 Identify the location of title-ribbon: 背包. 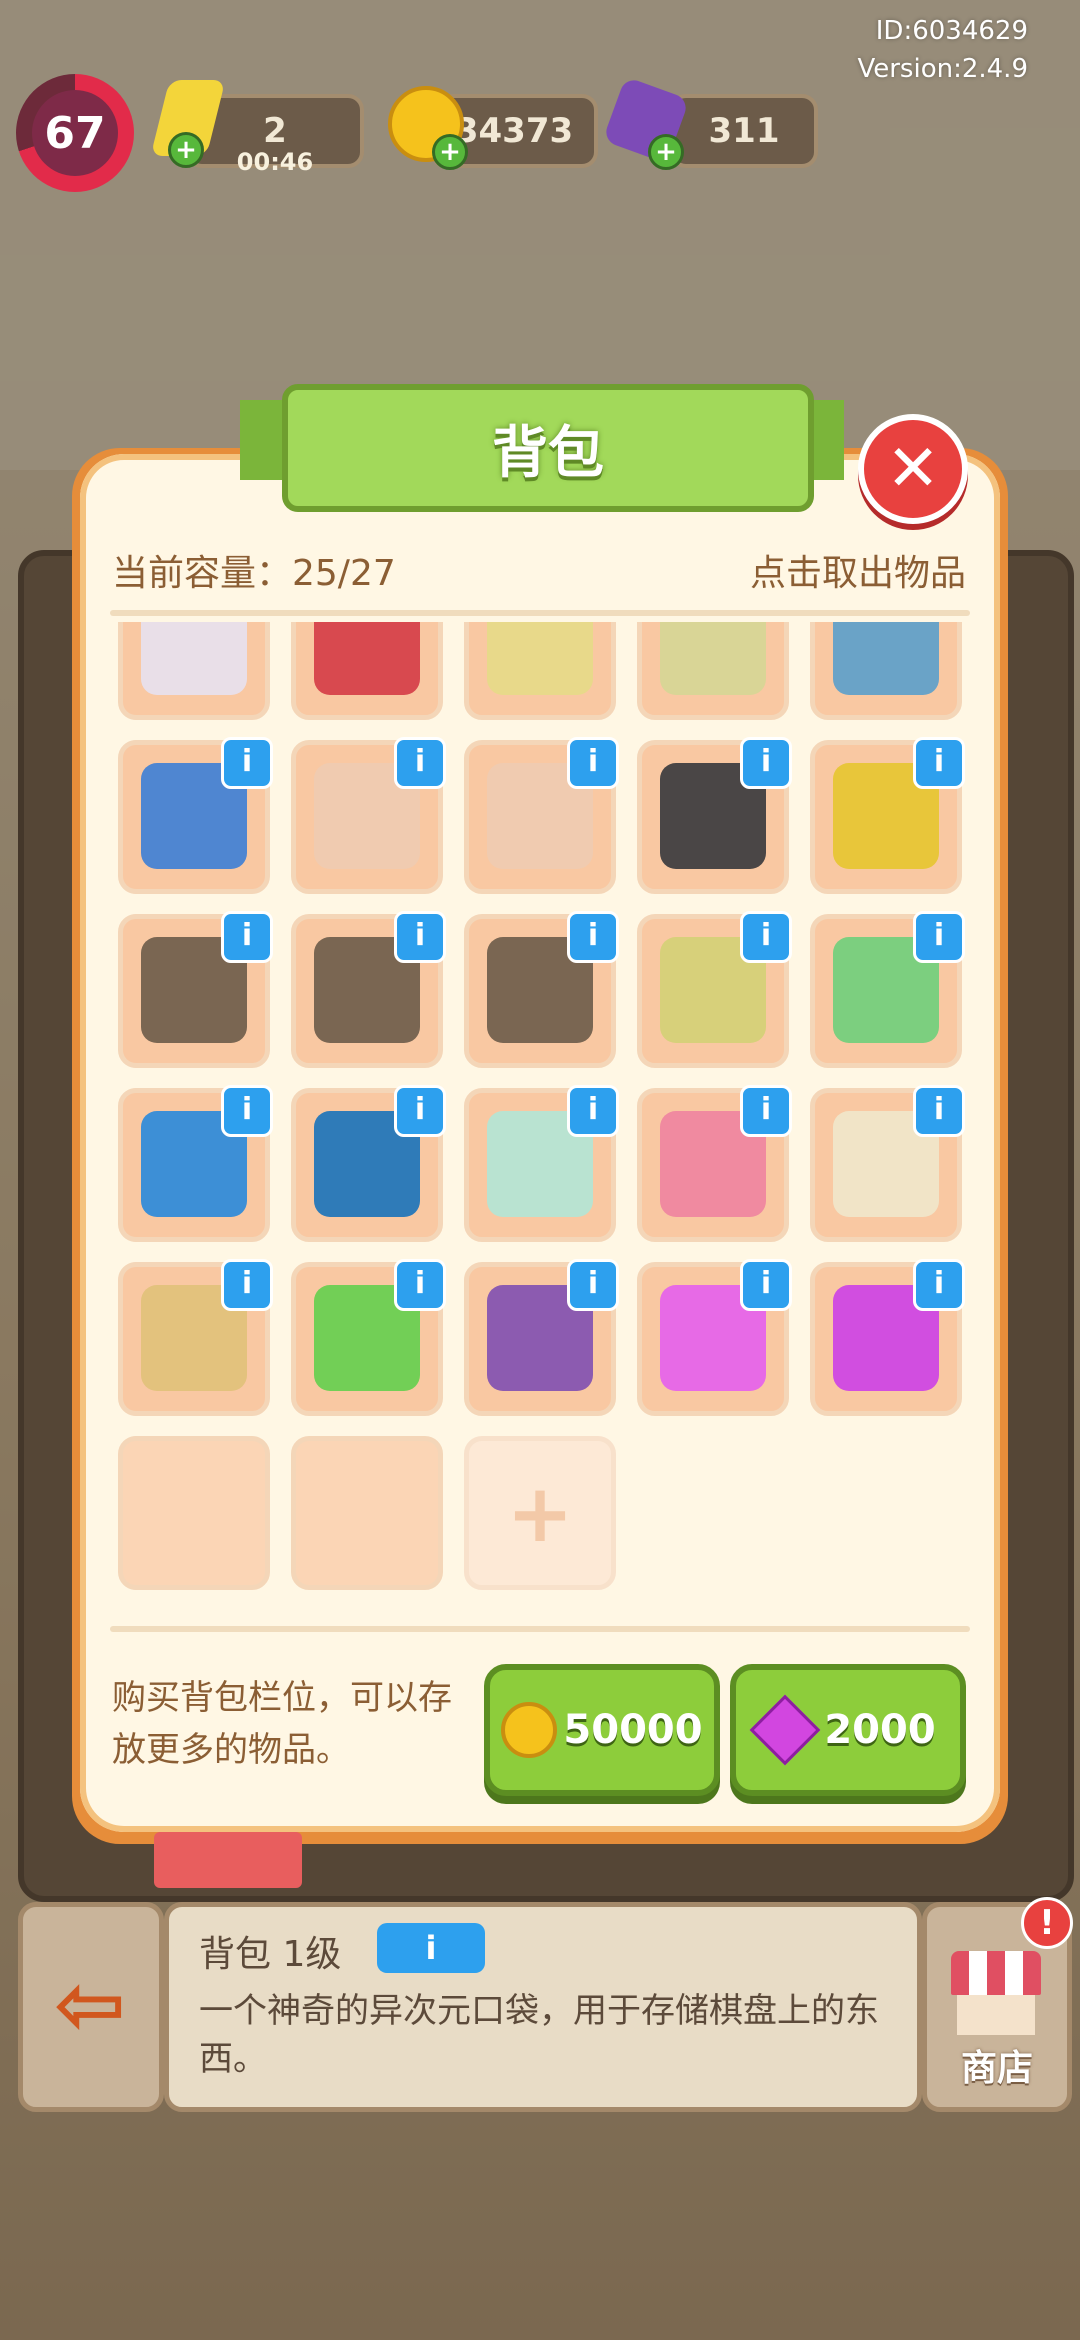
(548, 448).